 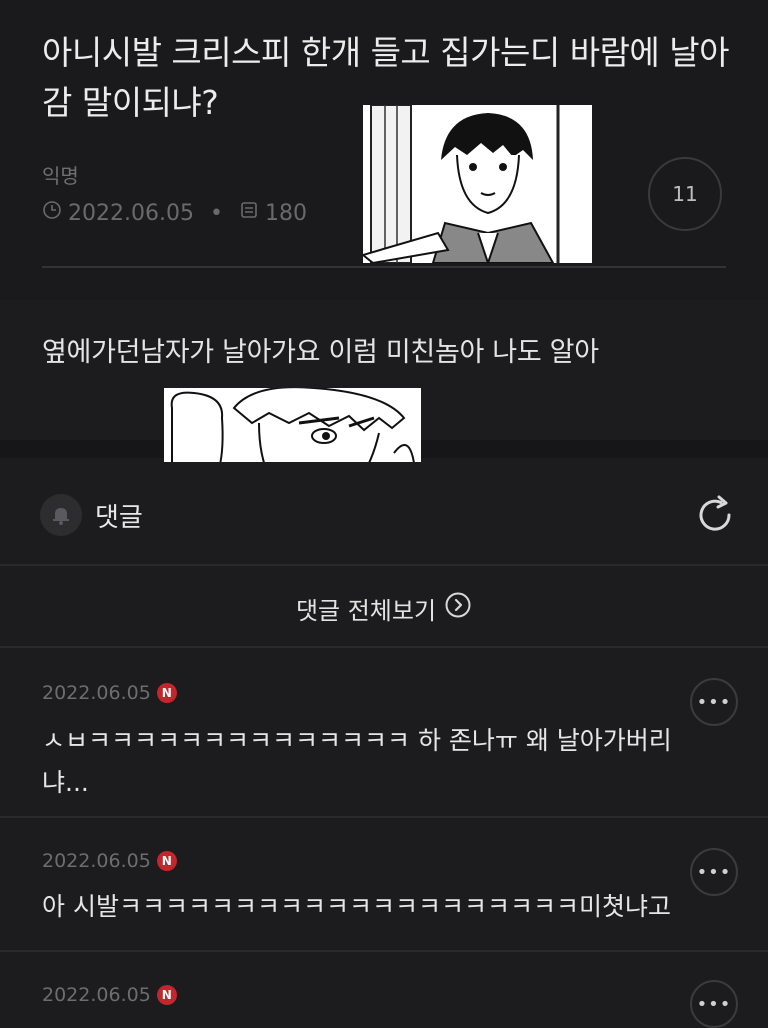 What do you see at coordinates (384, 990) in the screenshot?
I see `comment-item: 2022.06.05 N •••` at bounding box center [384, 990].